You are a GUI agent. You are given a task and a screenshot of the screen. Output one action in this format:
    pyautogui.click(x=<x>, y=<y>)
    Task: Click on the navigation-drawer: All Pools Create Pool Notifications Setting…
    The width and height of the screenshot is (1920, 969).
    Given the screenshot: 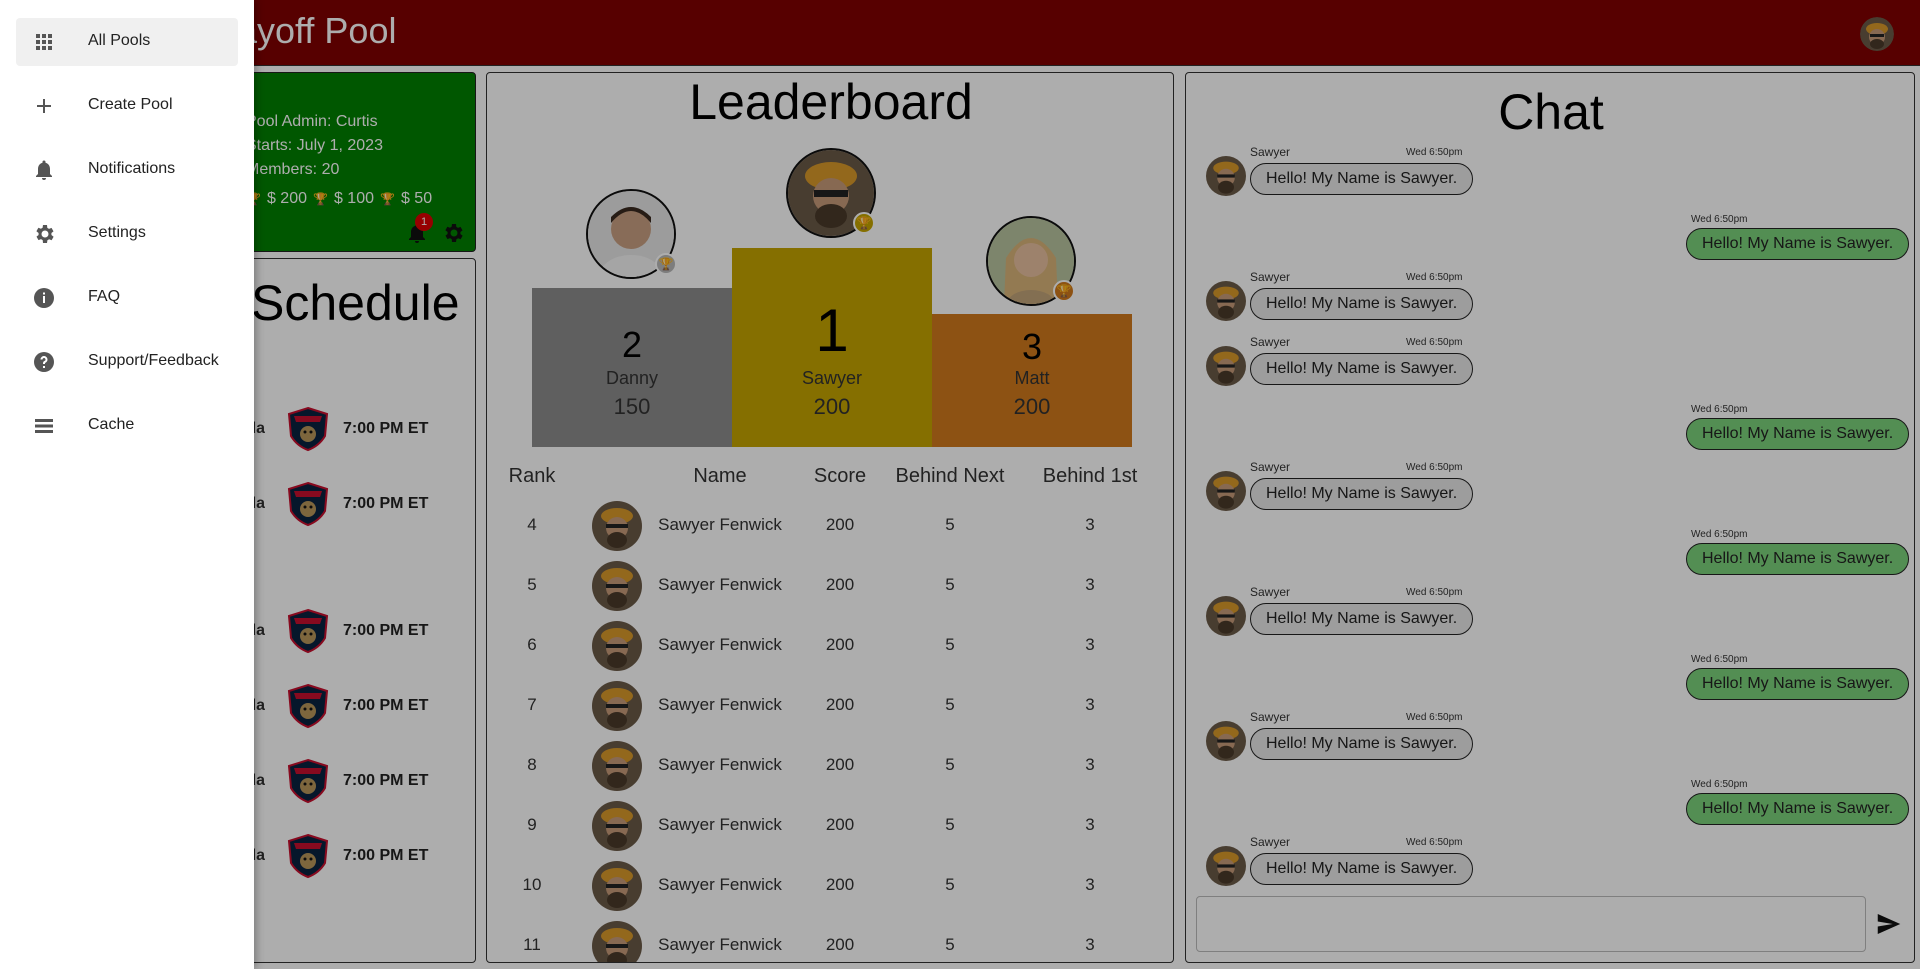 What is the action you would take?
    pyautogui.click(x=127, y=484)
    